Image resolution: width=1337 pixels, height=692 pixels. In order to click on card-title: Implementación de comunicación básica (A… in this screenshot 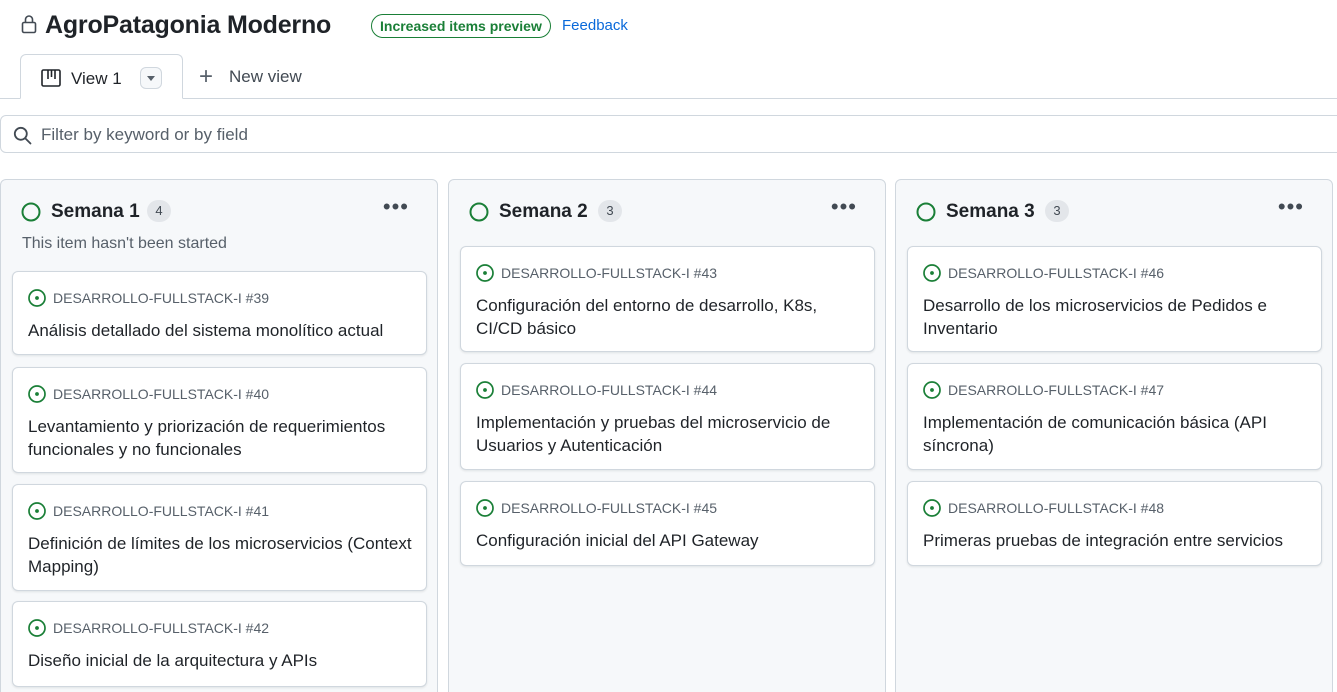, I will do `click(1118, 434)`.